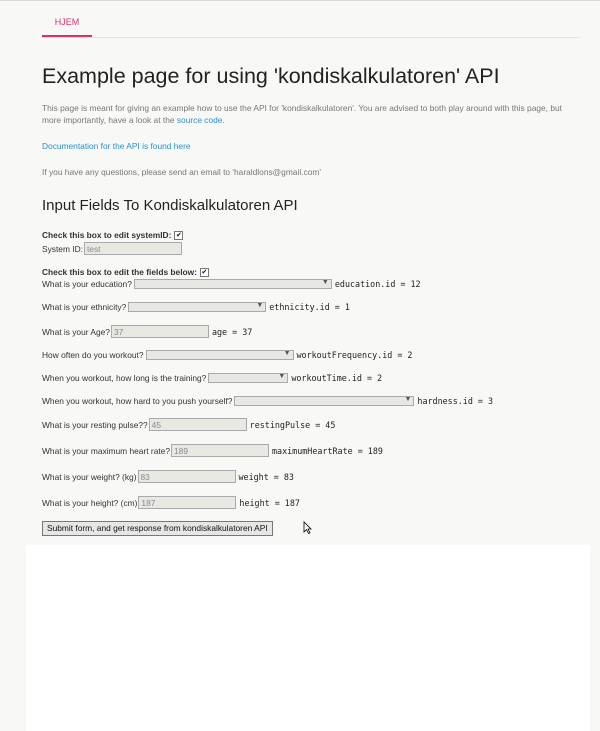  I want to click on system-id-row: System ID: test, so click(112, 248).